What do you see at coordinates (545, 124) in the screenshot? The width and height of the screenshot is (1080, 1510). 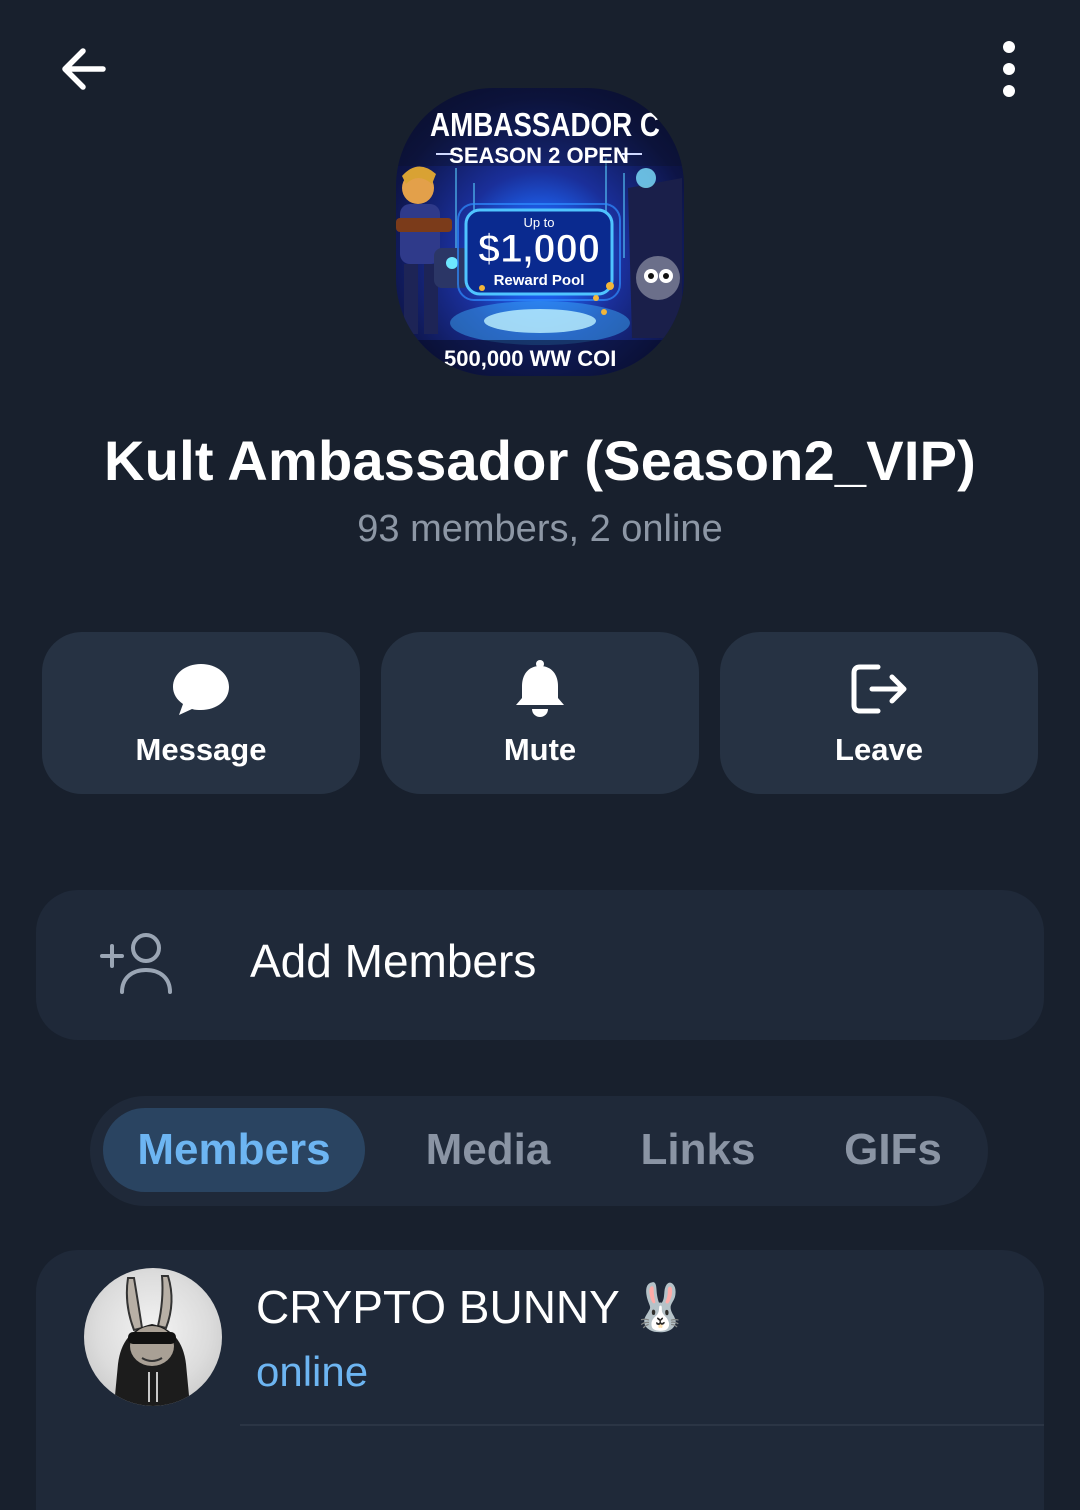 I see `avatar-title-text: AMBASSADOR C` at bounding box center [545, 124].